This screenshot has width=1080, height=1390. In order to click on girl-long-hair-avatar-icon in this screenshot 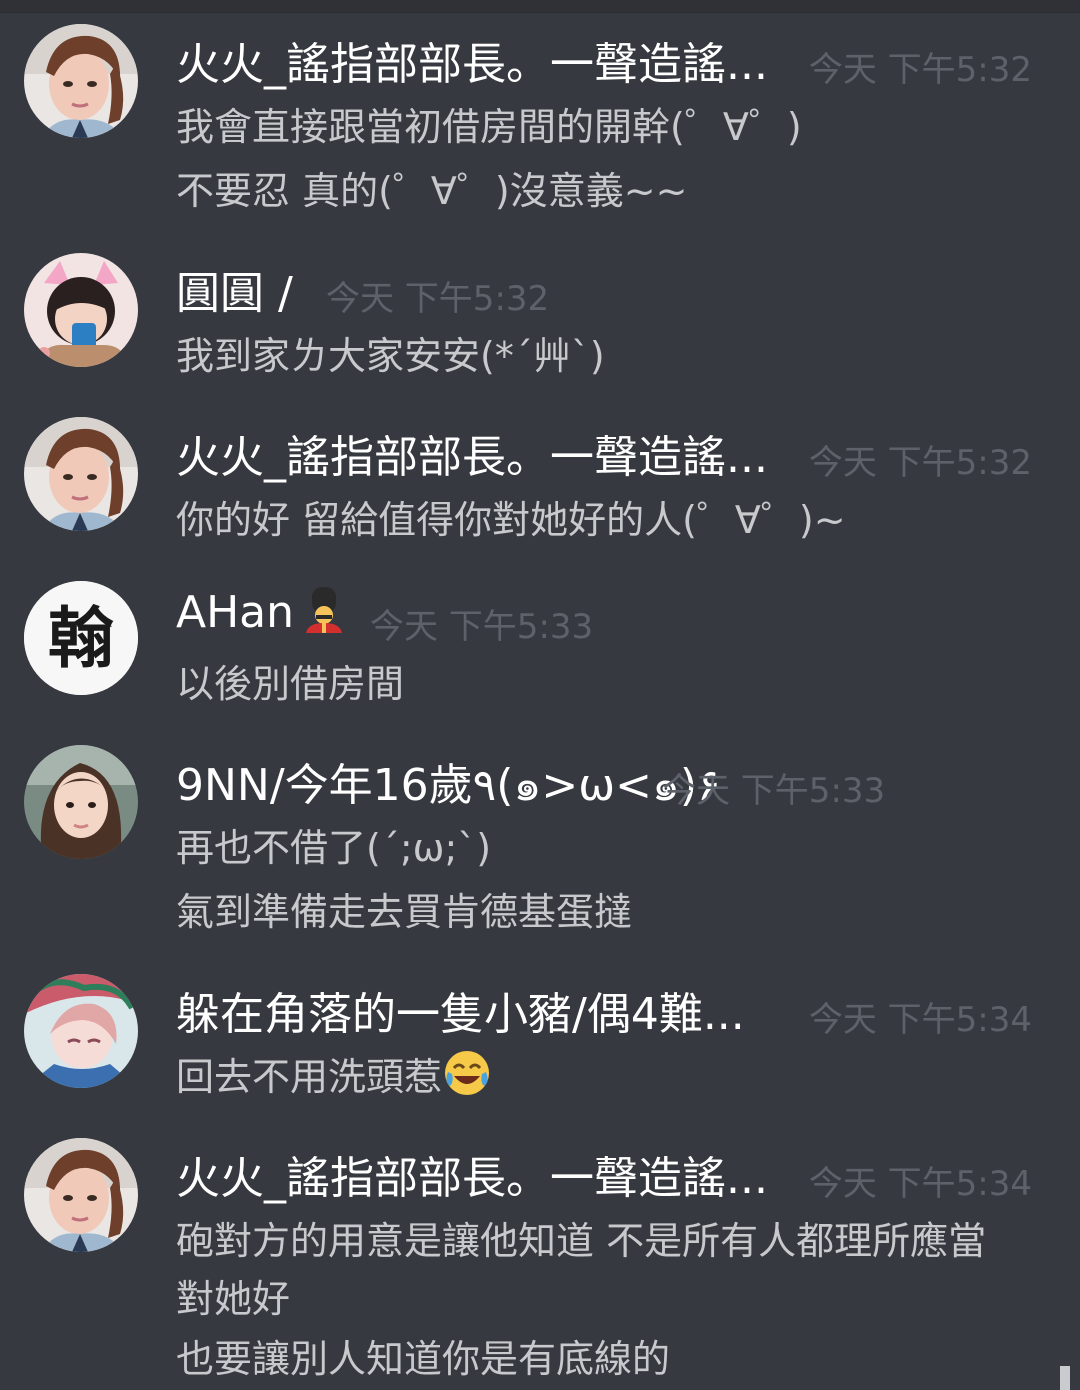, I will do `click(81, 802)`.